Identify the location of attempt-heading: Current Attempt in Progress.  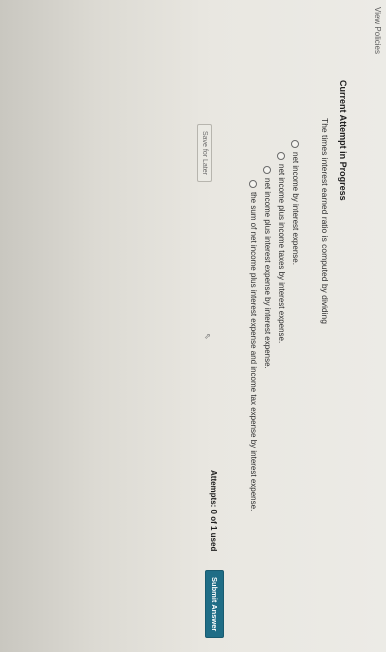
(343, 140).